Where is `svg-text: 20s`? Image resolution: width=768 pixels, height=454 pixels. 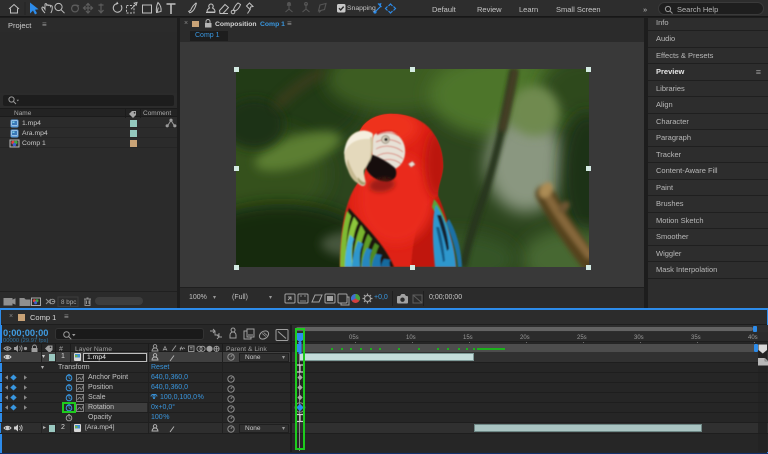 svg-text: 20s is located at coordinates (525, 338).